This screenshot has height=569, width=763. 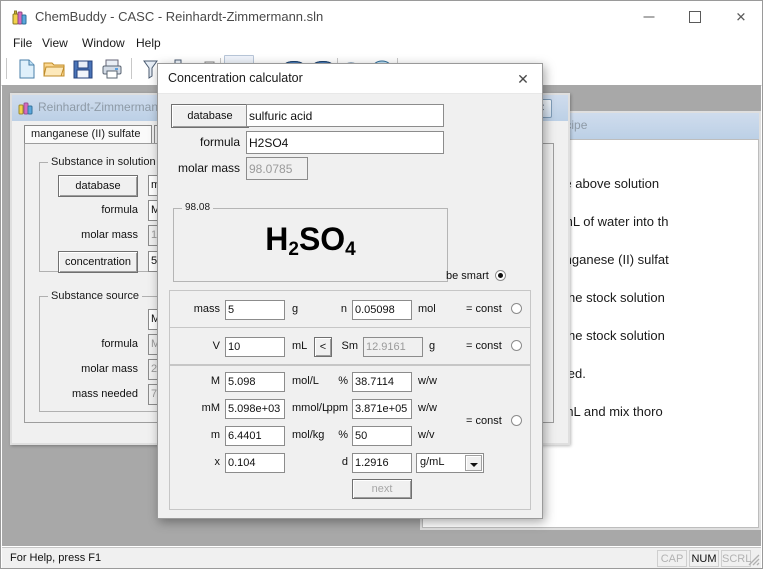 What do you see at coordinates (672, 558) in the screenshot?
I see `status-indicator-cap: CAP` at bounding box center [672, 558].